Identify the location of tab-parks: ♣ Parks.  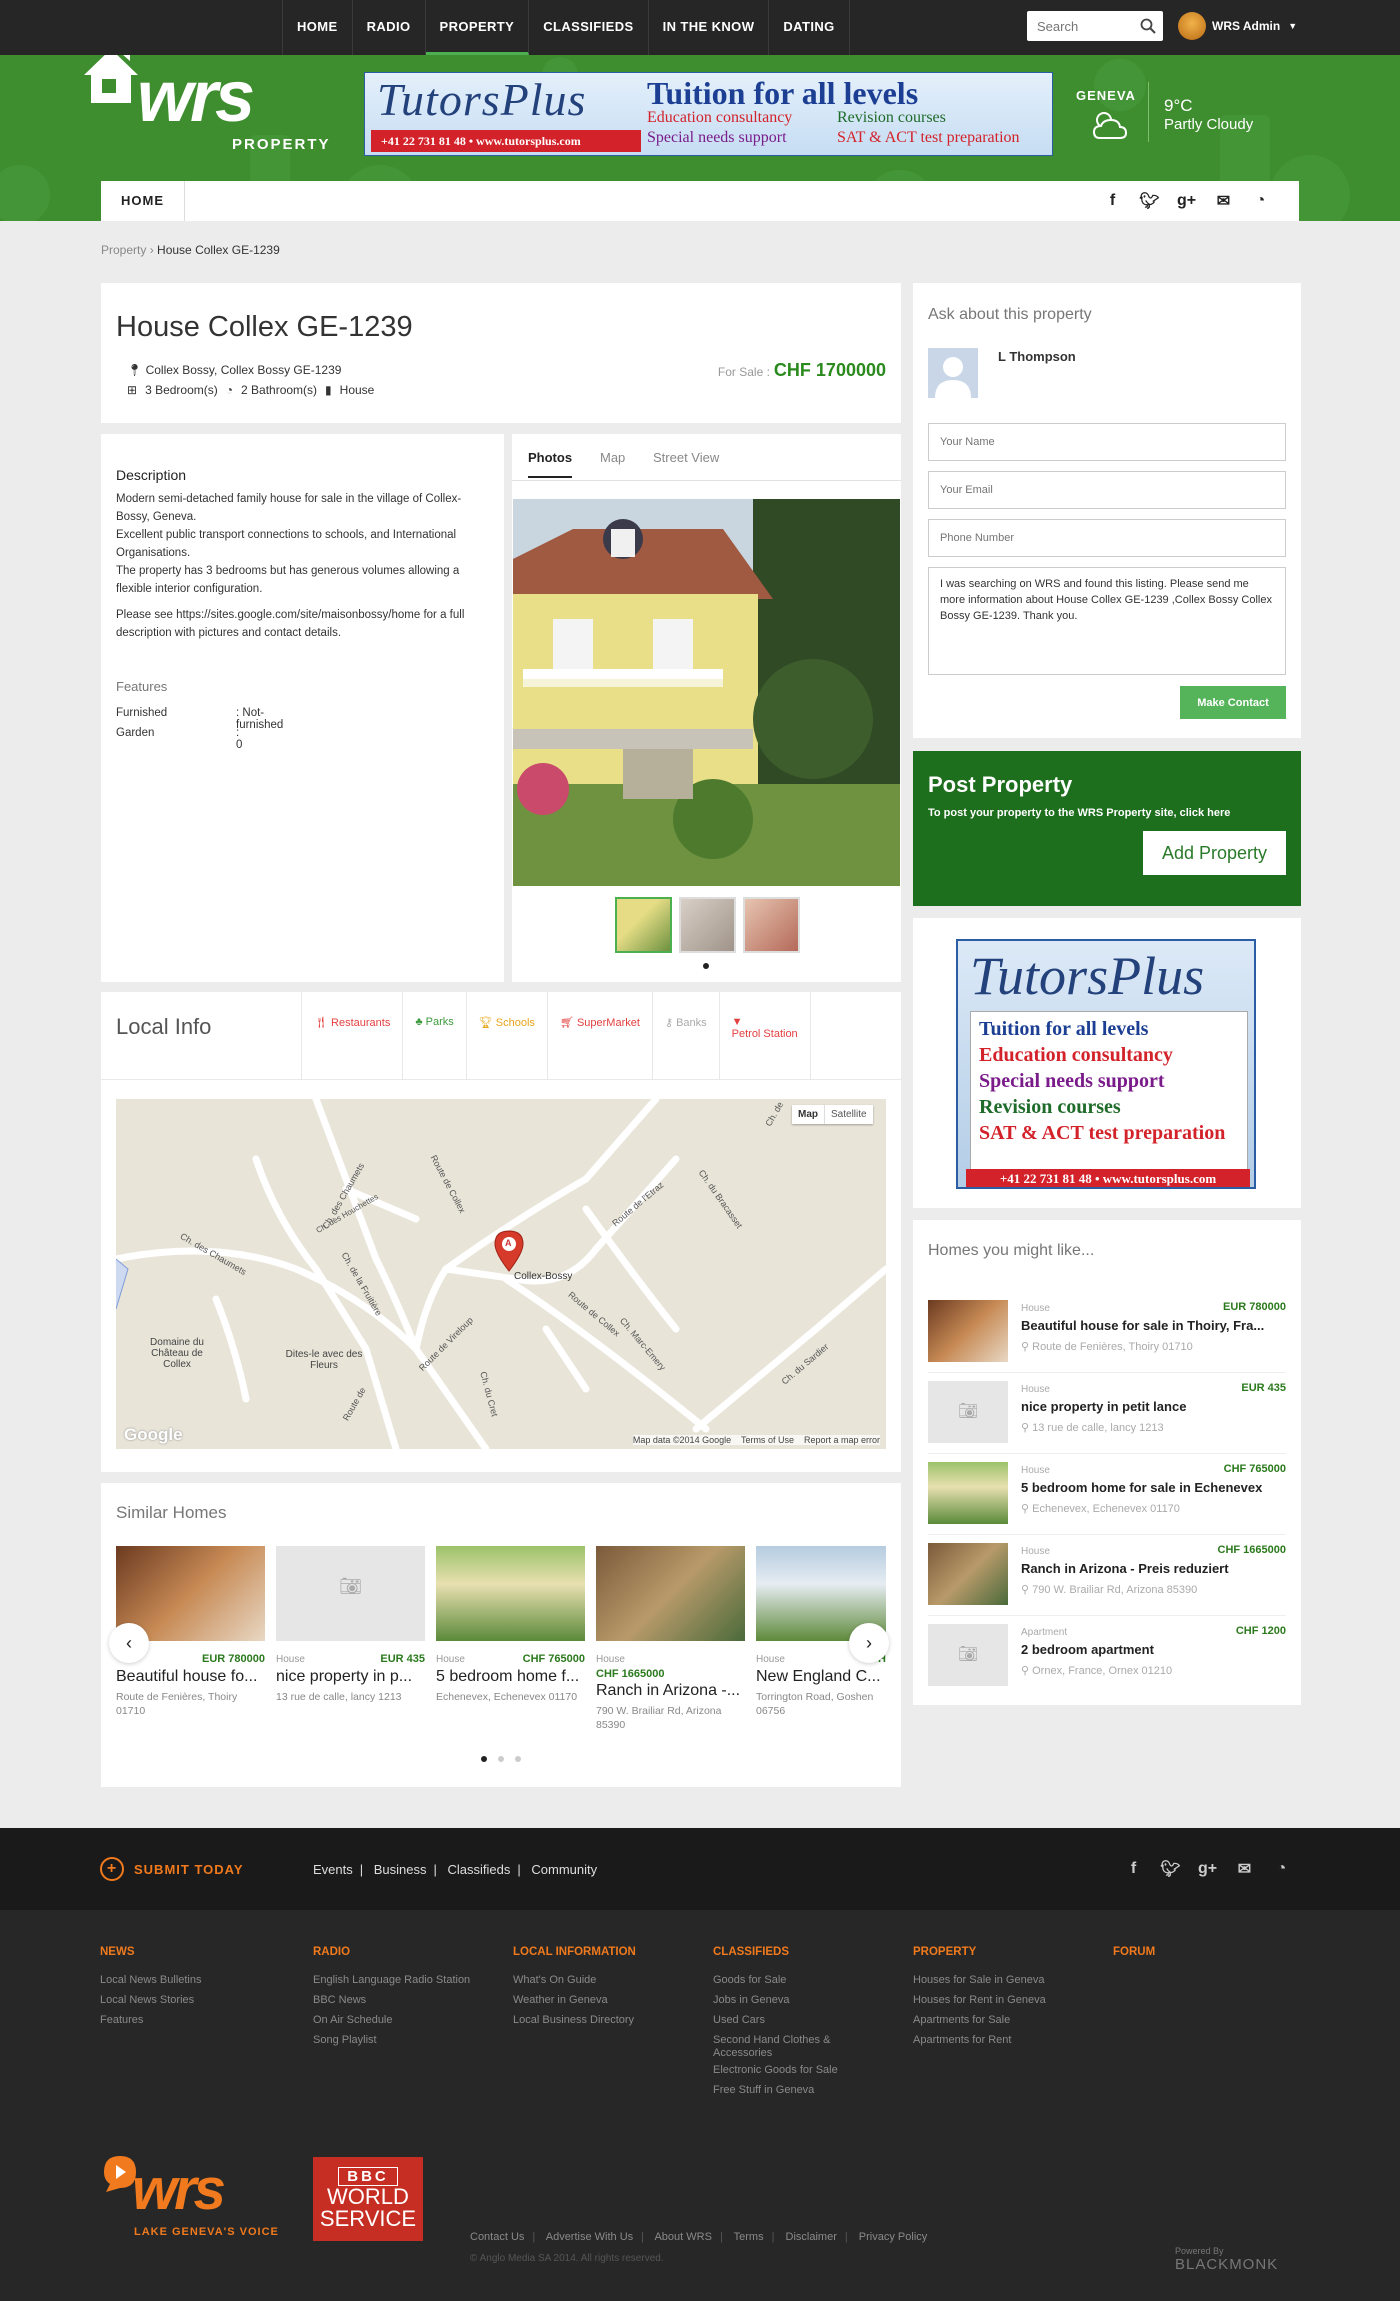
(433, 1035).